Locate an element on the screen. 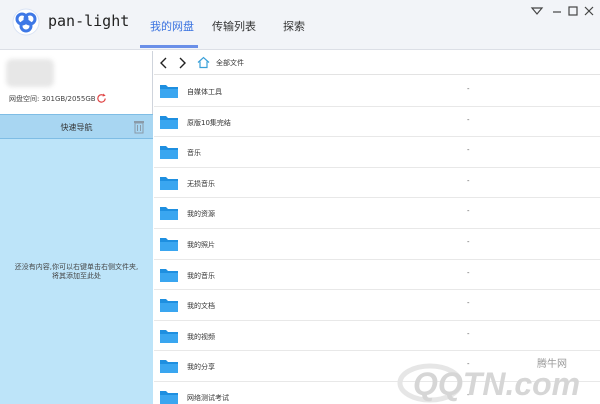 The width and height of the screenshot is (600, 404). menu-dropdown-icon is located at coordinates (537, 11).